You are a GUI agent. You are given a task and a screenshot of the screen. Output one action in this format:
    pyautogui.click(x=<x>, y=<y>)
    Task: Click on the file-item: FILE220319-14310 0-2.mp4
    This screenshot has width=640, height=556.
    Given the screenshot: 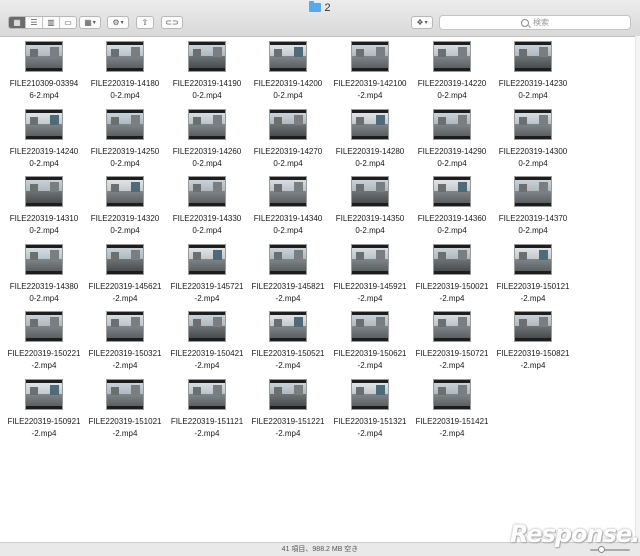 What is the action you would take?
    pyautogui.click(x=44, y=204)
    